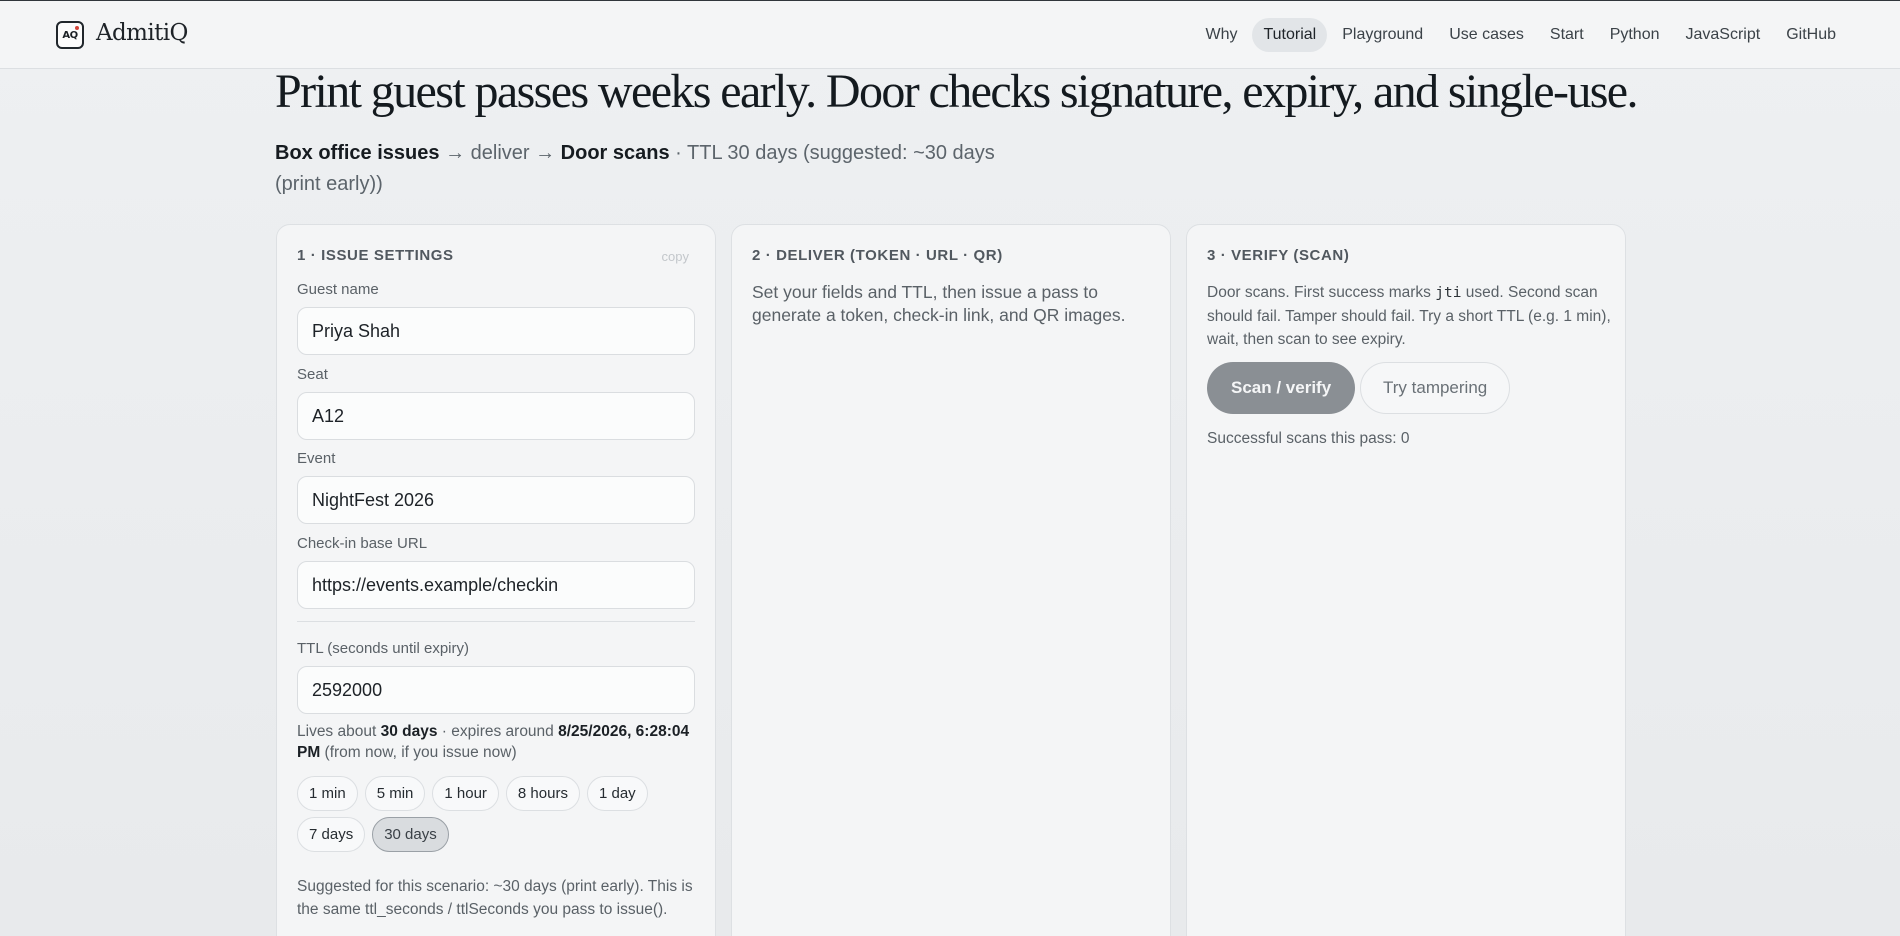 The height and width of the screenshot is (936, 1900). What do you see at coordinates (383, 648) in the screenshot?
I see `ttl-label: TTL (seconds until expiry)` at bounding box center [383, 648].